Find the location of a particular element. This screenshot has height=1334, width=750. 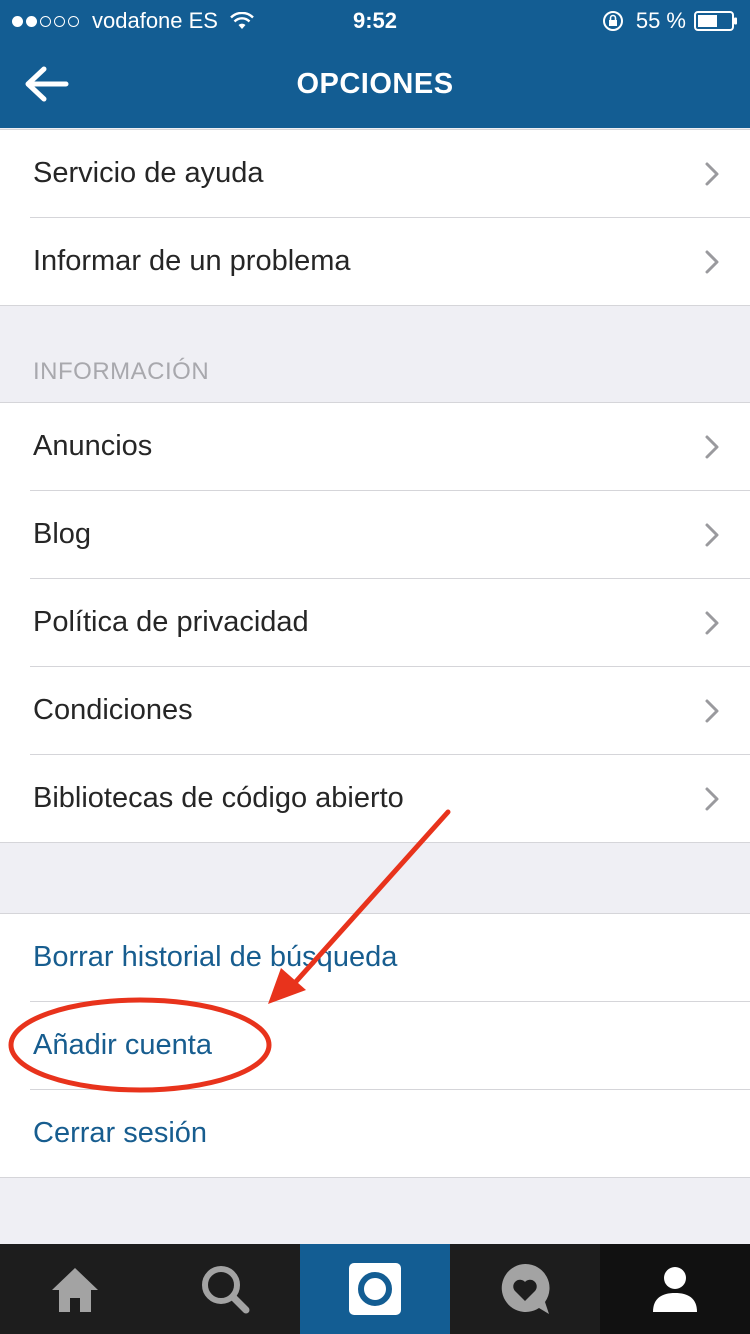

list-item-label: Anuncios is located at coordinates (93, 446).